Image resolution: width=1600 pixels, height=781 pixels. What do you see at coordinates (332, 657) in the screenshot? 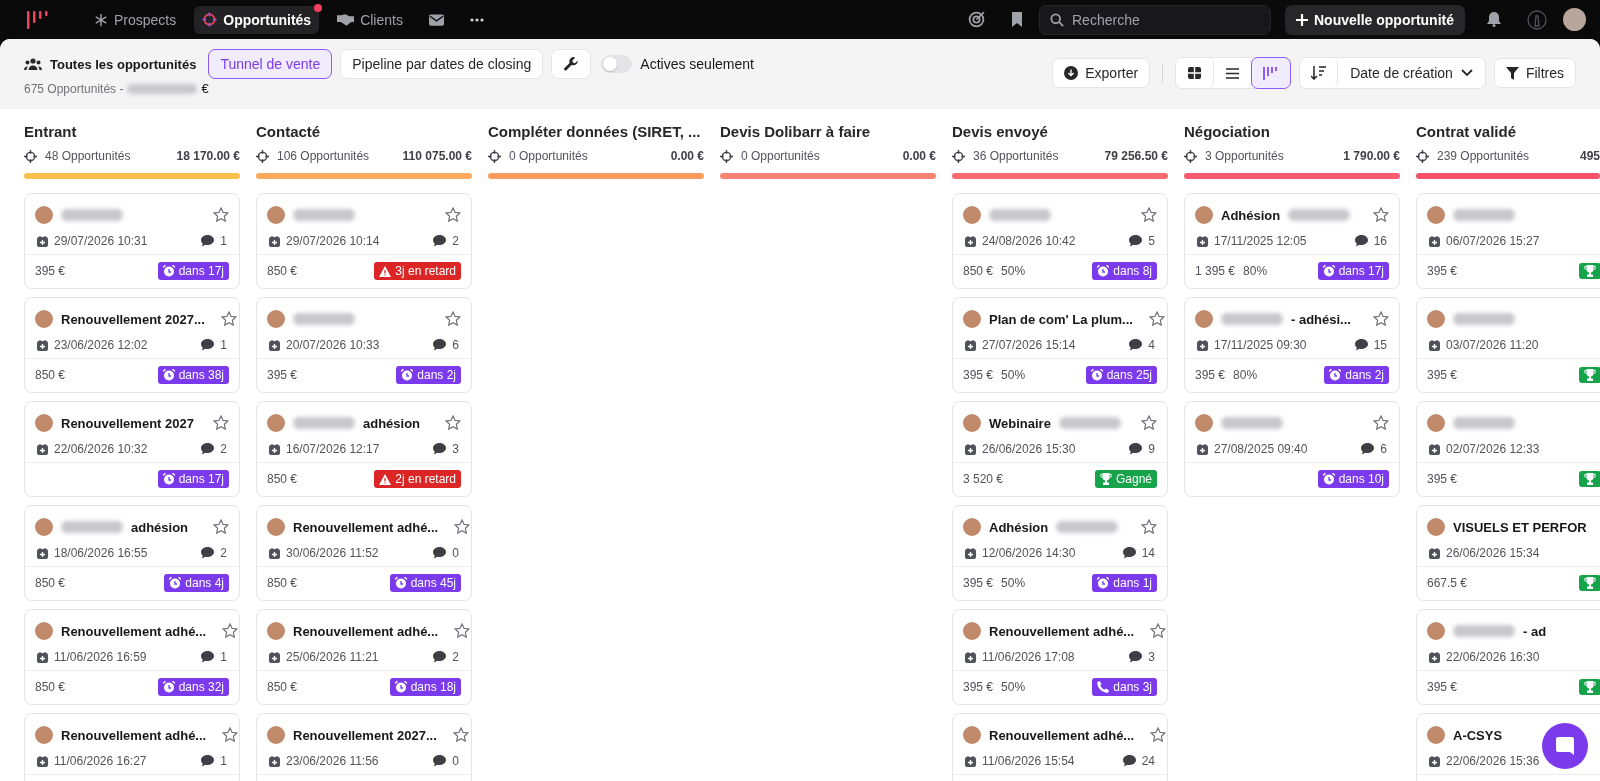
I see `card-date: 25/06/2026 11:21` at bounding box center [332, 657].